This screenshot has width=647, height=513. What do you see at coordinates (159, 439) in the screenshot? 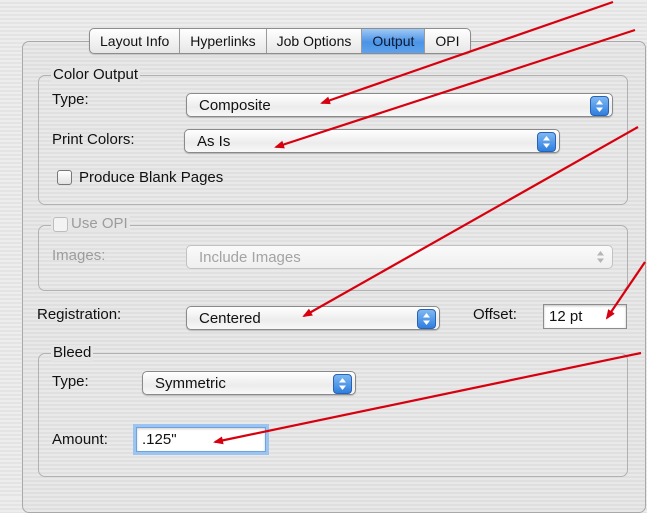
I see `bleed-amount-value: .125"` at bounding box center [159, 439].